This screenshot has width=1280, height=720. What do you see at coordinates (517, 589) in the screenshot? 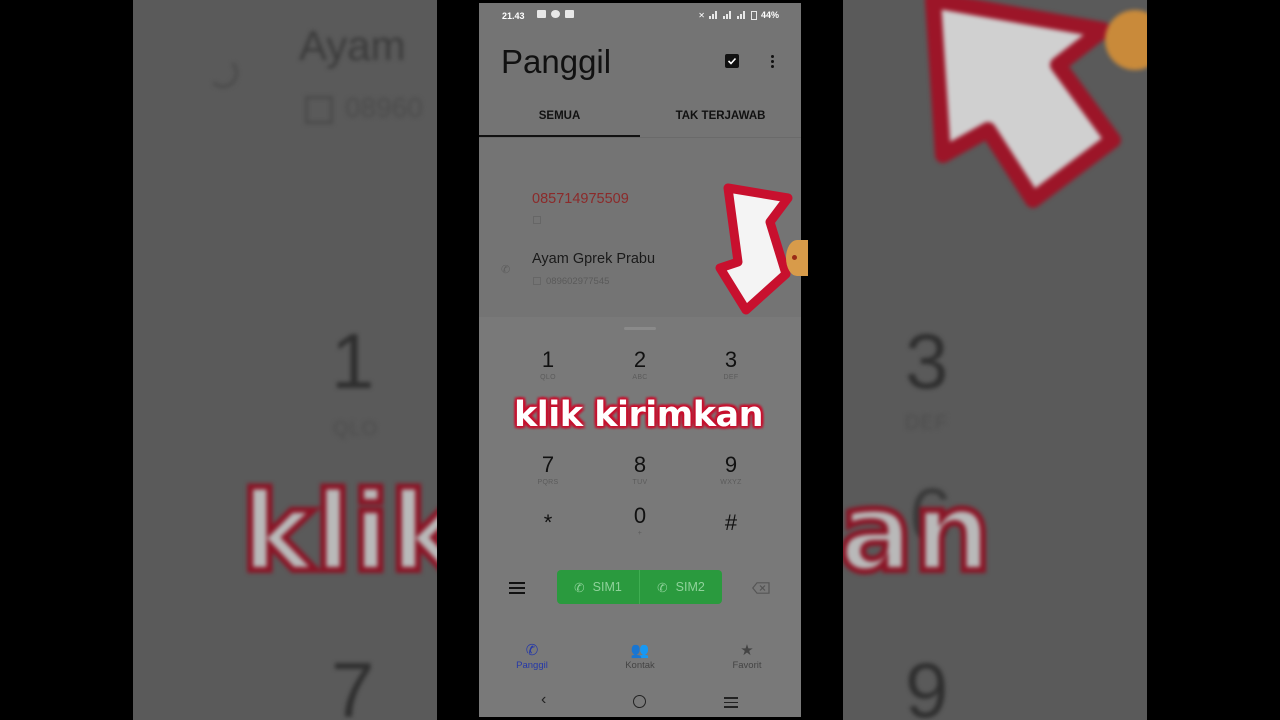
I see `menu-icon` at bounding box center [517, 589].